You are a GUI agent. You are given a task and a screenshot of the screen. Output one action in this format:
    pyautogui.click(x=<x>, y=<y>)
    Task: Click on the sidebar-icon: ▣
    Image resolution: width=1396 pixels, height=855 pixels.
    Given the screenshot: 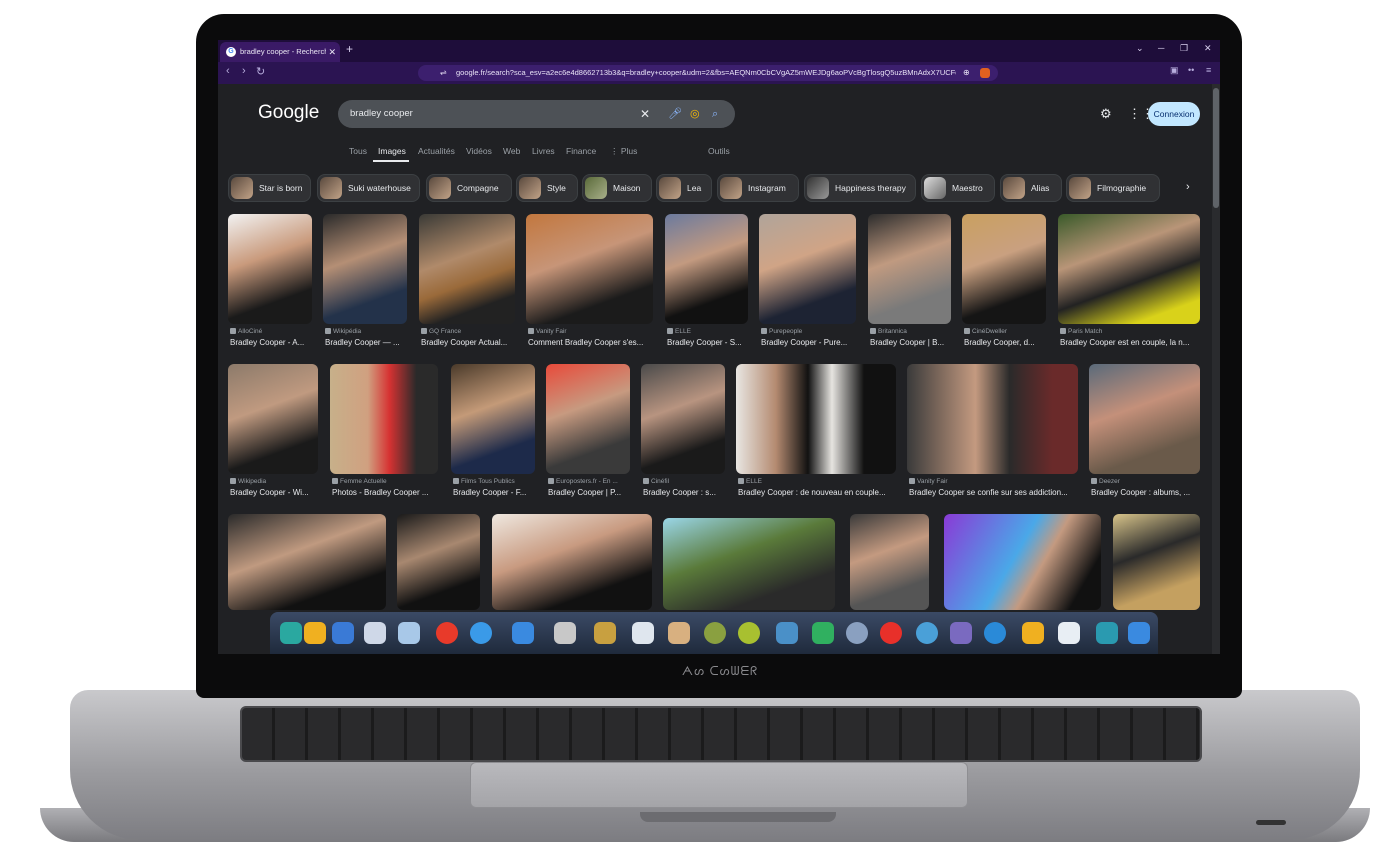 What is the action you would take?
    pyautogui.click(x=1174, y=70)
    